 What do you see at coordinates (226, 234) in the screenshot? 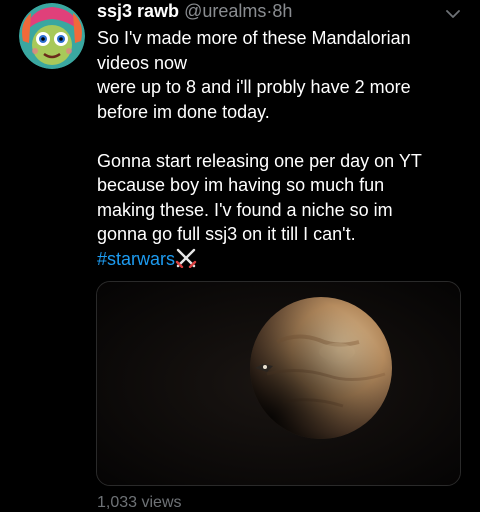
I see `tweet-line: gonna go full ssj3 on it till I can't.` at bounding box center [226, 234].